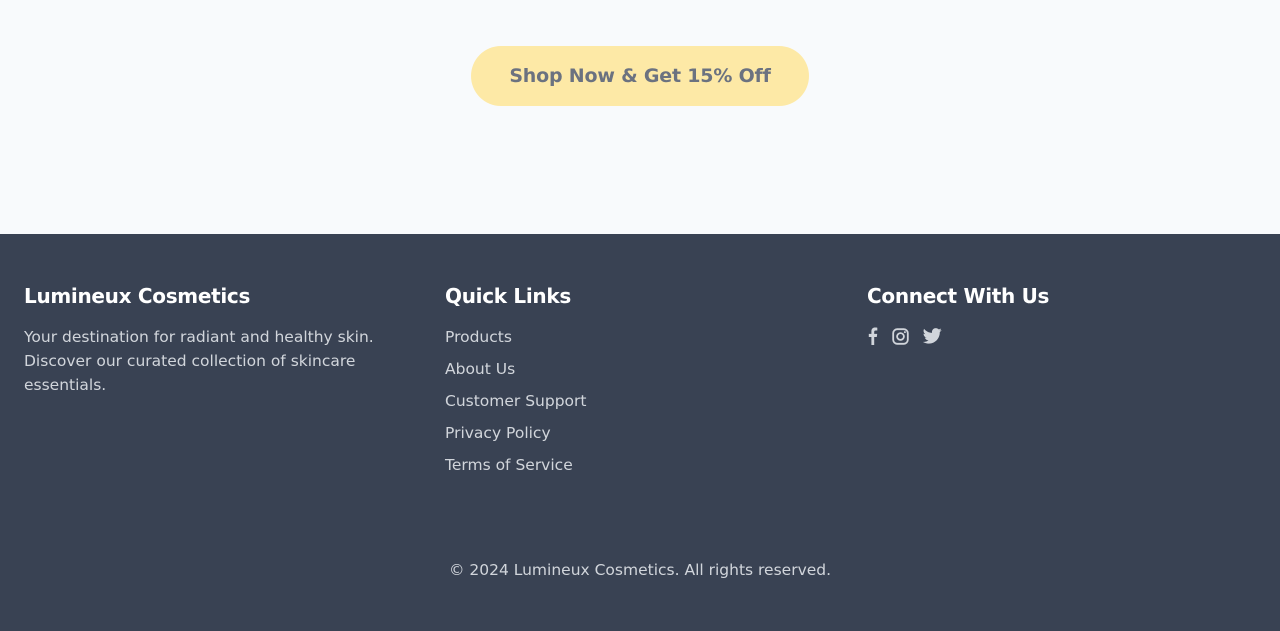 This screenshot has width=1280, height=631. What do you see at coordinates (872, 336) in the screenshot?
I see `facebook-icon` at bounding box center [872, 336].